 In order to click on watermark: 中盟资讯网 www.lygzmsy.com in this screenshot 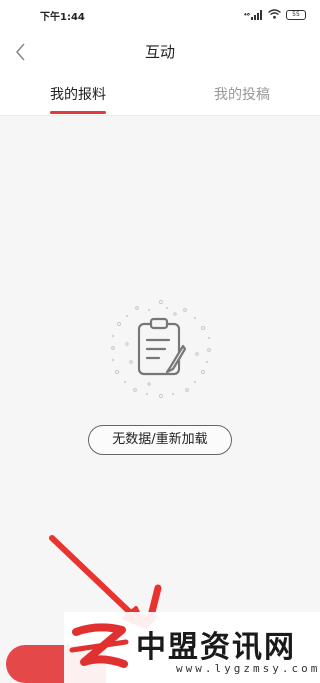, I will do `click(192, 647)`.